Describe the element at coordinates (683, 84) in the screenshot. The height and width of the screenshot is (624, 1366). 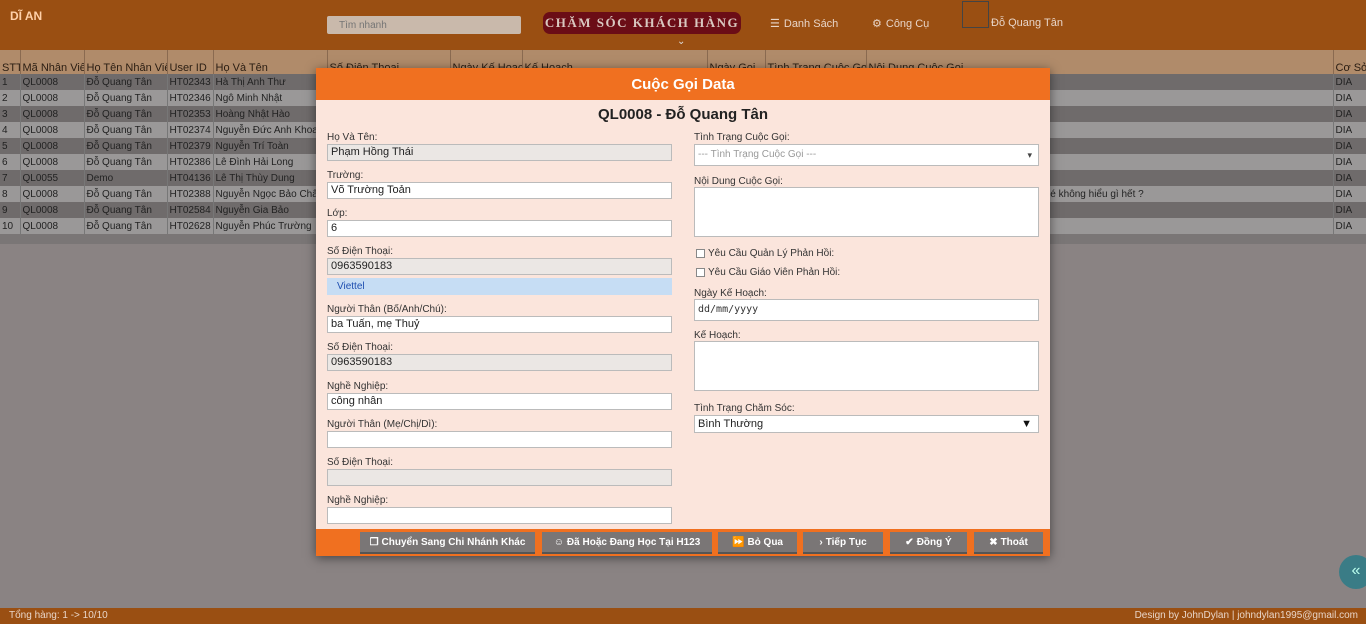
I see `modal-title: Cuộc Gọi Data` at that location.